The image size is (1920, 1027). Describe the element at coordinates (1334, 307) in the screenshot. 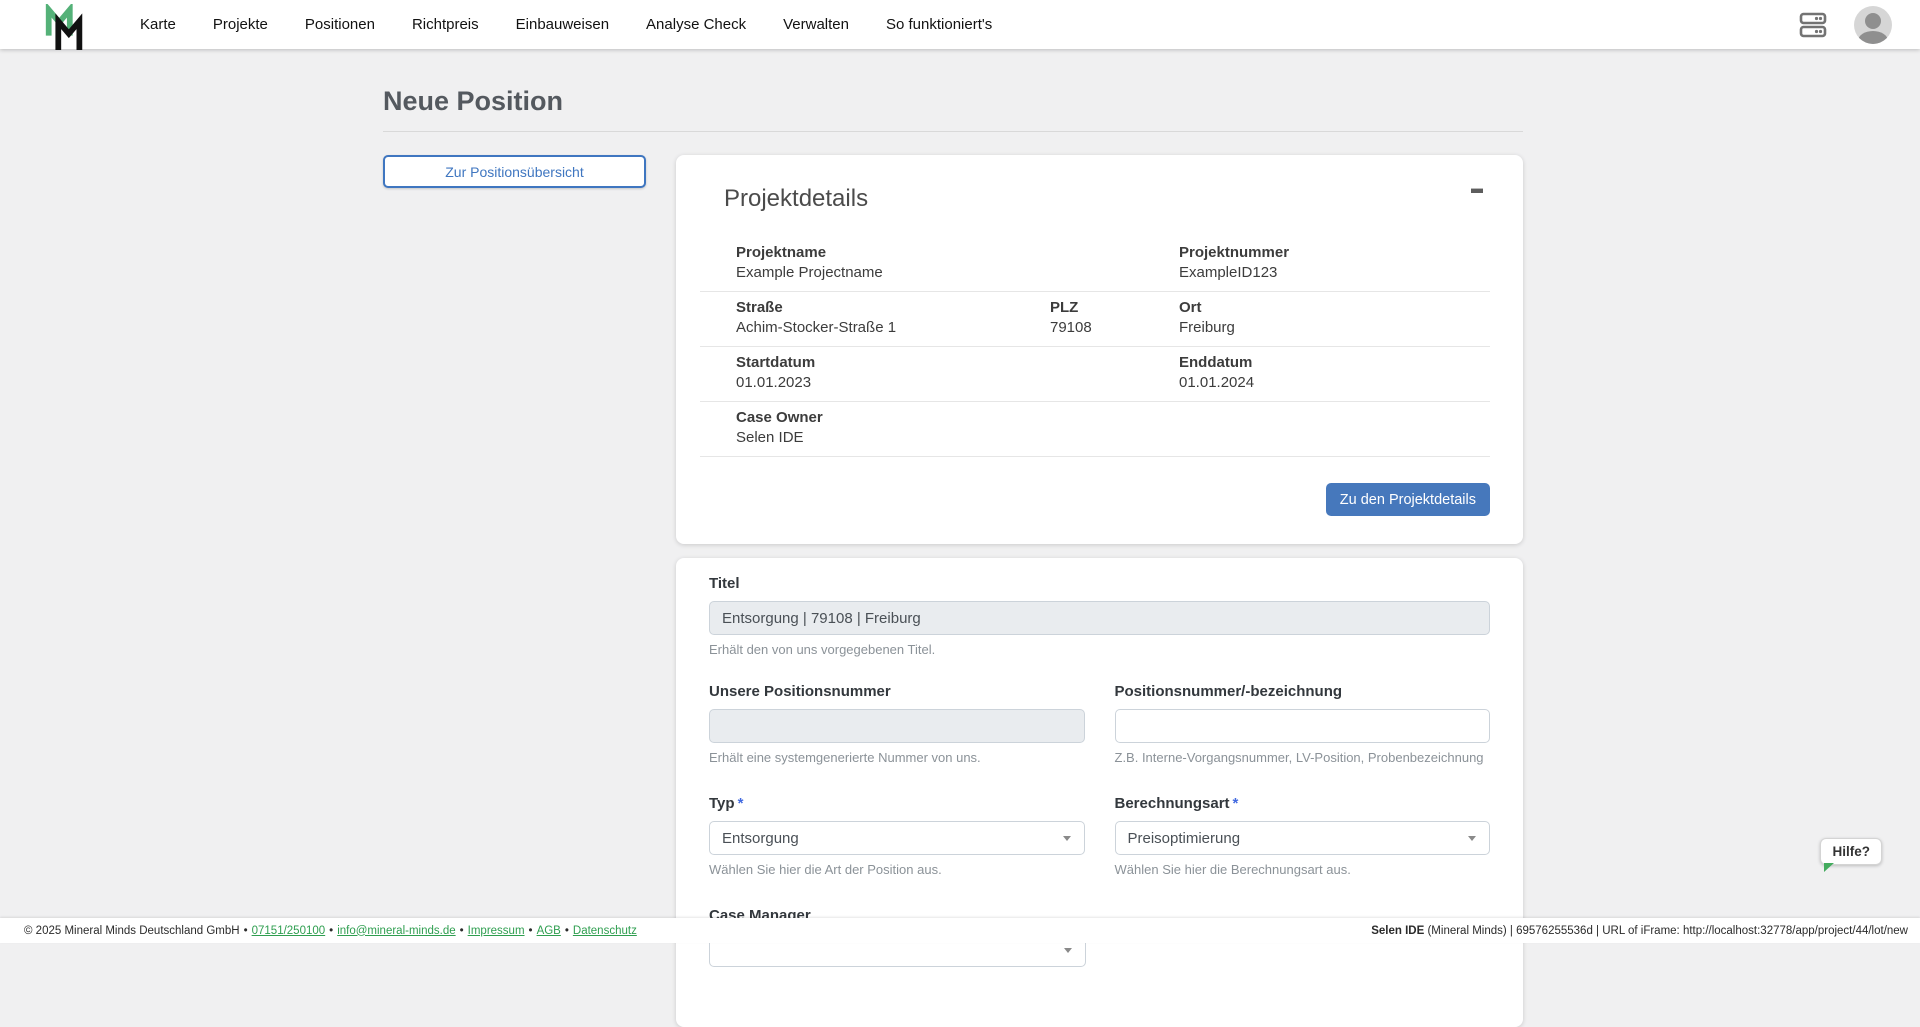

I see `field-label: Ort` at that location.